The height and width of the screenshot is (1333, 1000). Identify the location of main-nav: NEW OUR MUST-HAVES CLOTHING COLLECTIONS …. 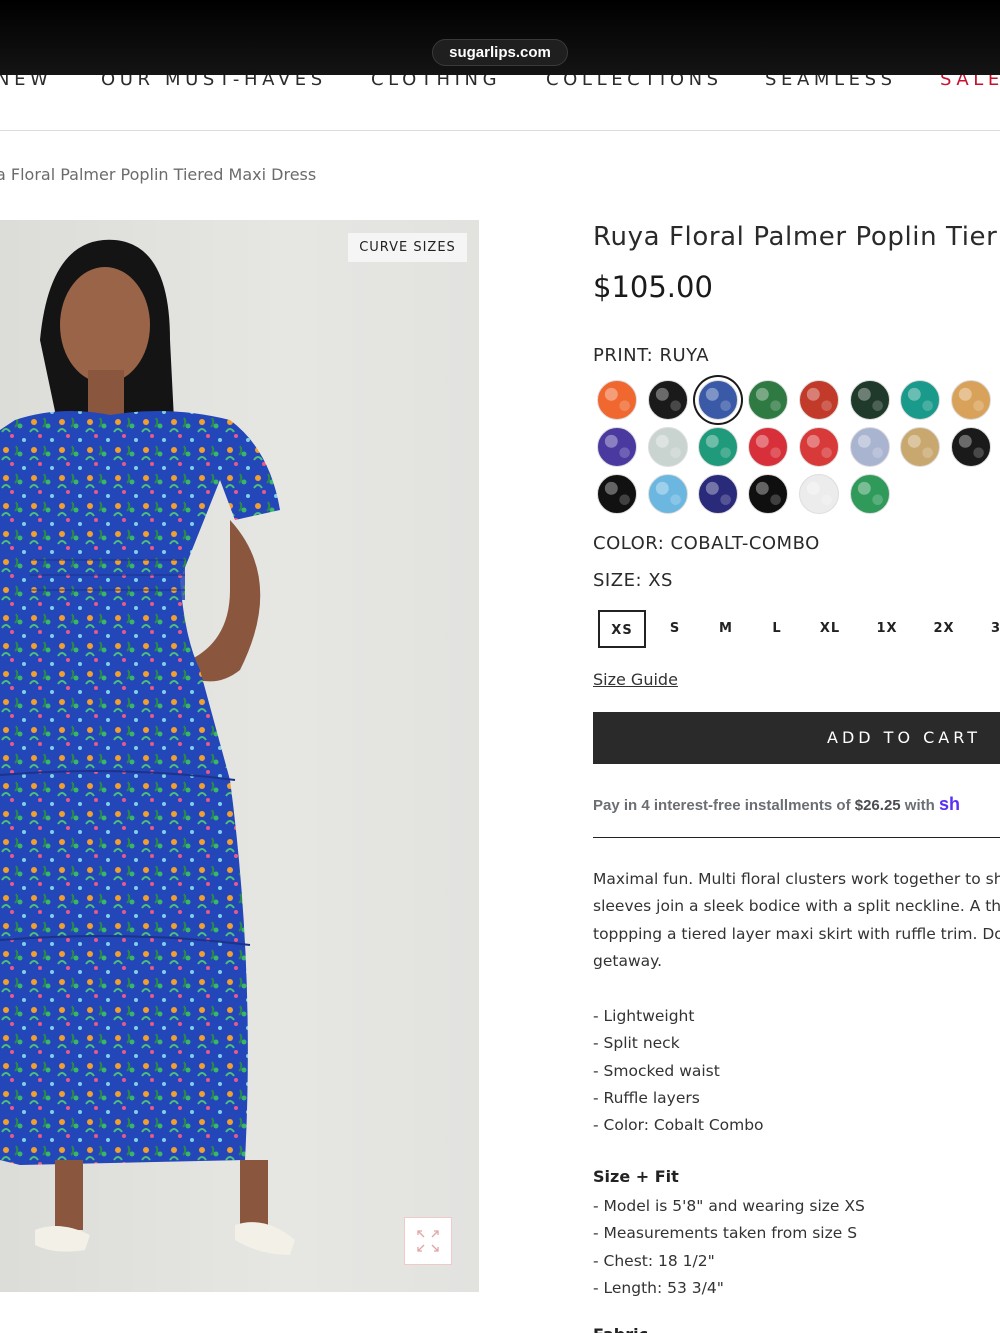
(500, 103).